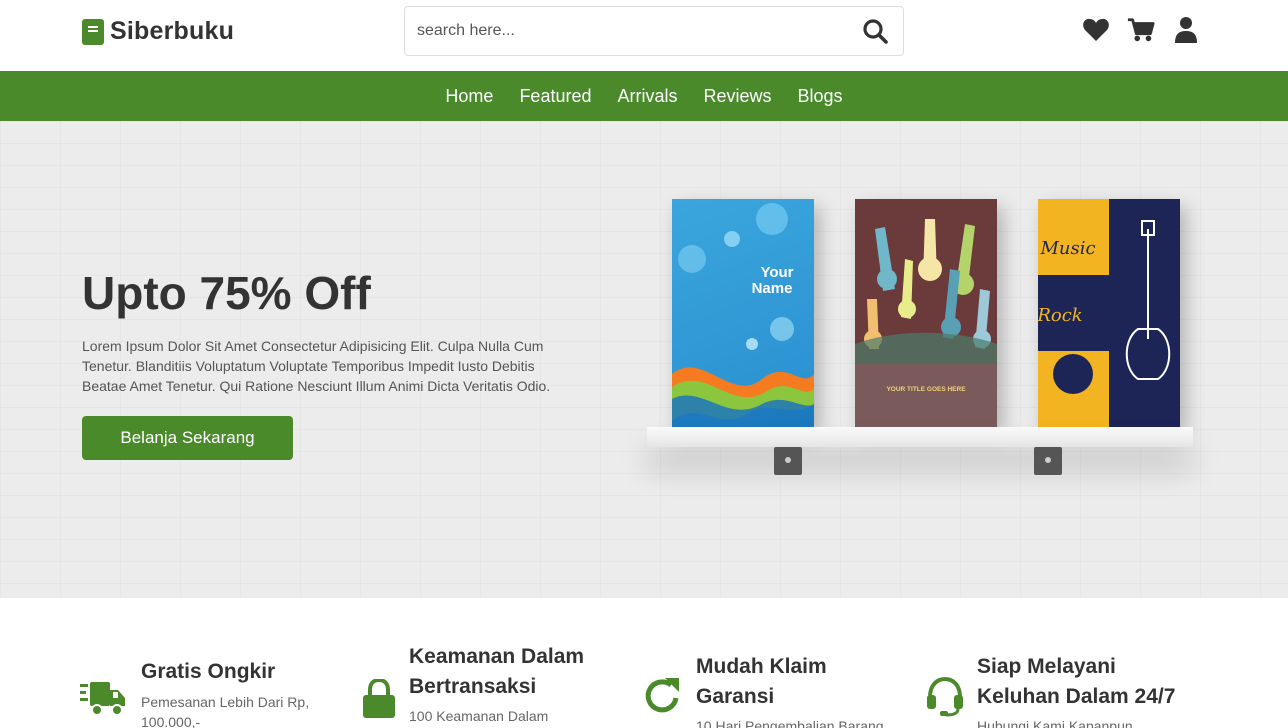  Describe the element at coordinates (820, 96) in the screenshot. I see `nav-blogs: Blogs` at that location.